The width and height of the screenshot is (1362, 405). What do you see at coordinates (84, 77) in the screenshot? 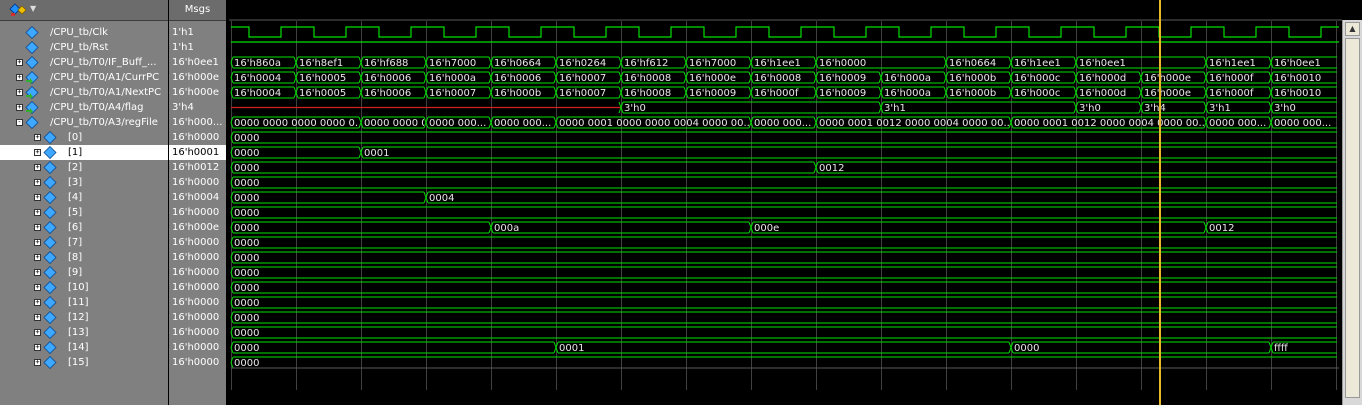
I see `signal-row: + /CPU_tb/T0/A1/CurrPC` at bounding box center [84, 77].